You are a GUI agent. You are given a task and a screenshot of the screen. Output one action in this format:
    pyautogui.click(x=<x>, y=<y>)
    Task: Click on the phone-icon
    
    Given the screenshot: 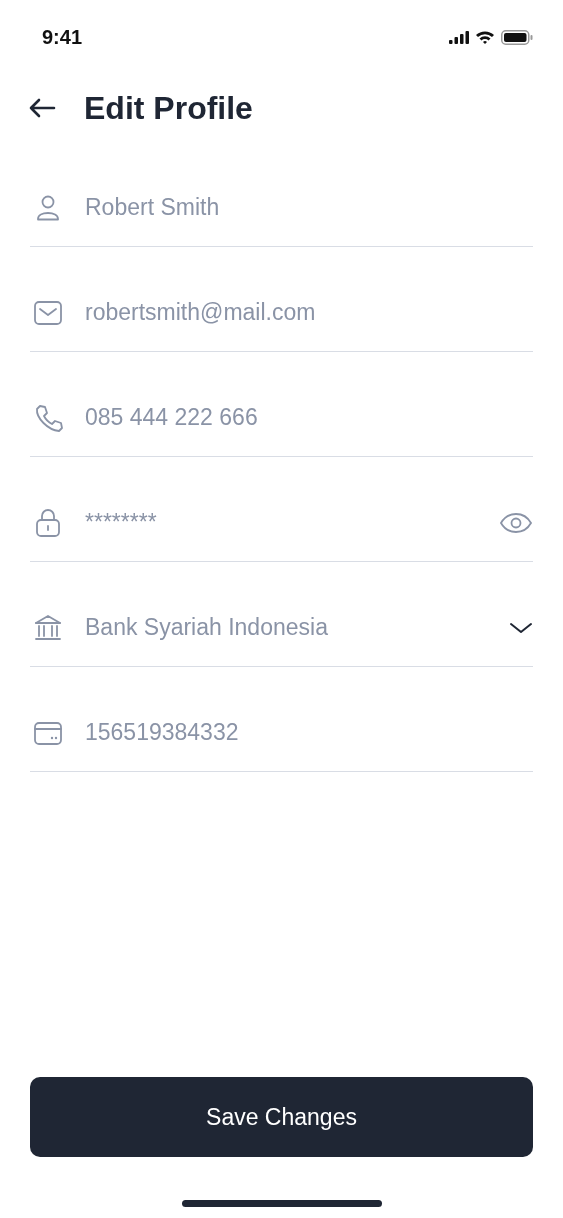 What is the action you would take?
    pyautogui.click(x=48, y=417)
    